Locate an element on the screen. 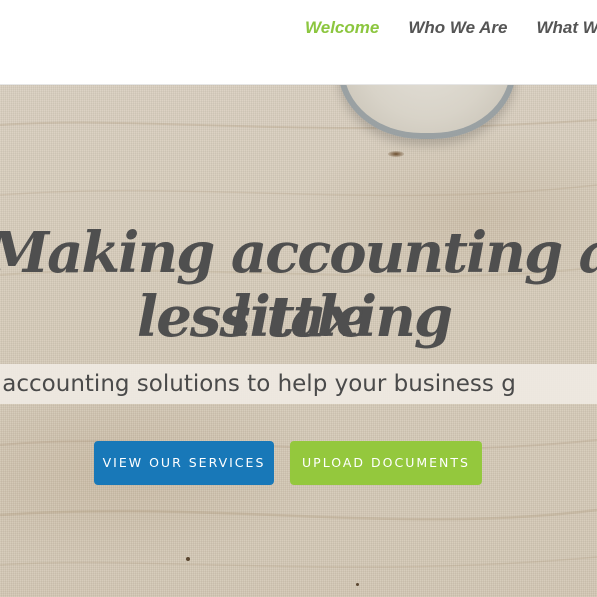  nav-item-welcome: Welcome is located at coordinates (342, 28).